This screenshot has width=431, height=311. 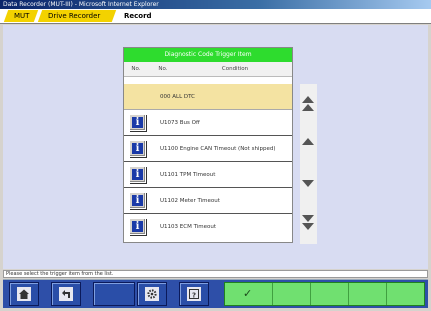 I want to click on help-icon: ?, so click(x=194, y=294).